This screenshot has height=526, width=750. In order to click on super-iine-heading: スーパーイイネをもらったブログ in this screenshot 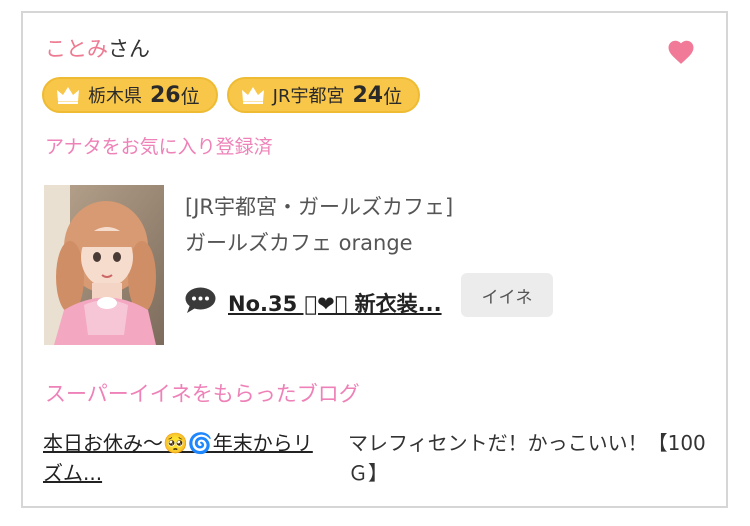, I will do `click(202, 394)`.